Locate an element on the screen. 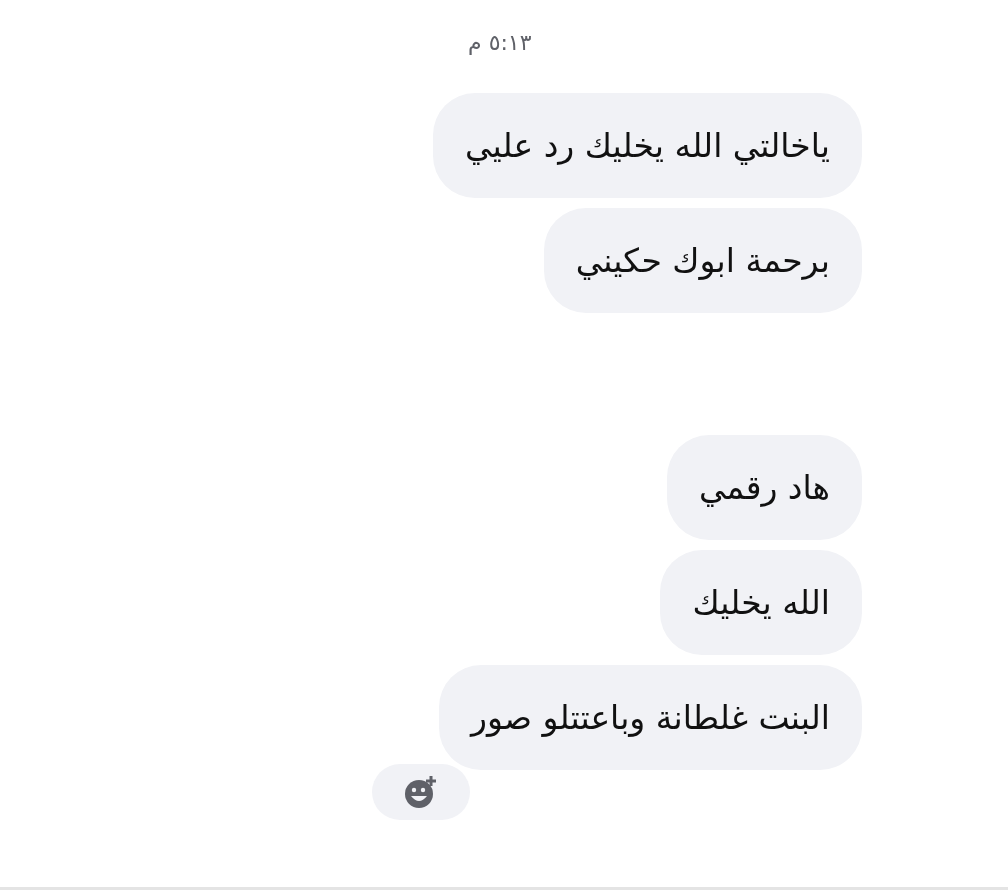 The image size is (1008, 890). message-bubble: الله يخليك is located at coordinates (761, 602).